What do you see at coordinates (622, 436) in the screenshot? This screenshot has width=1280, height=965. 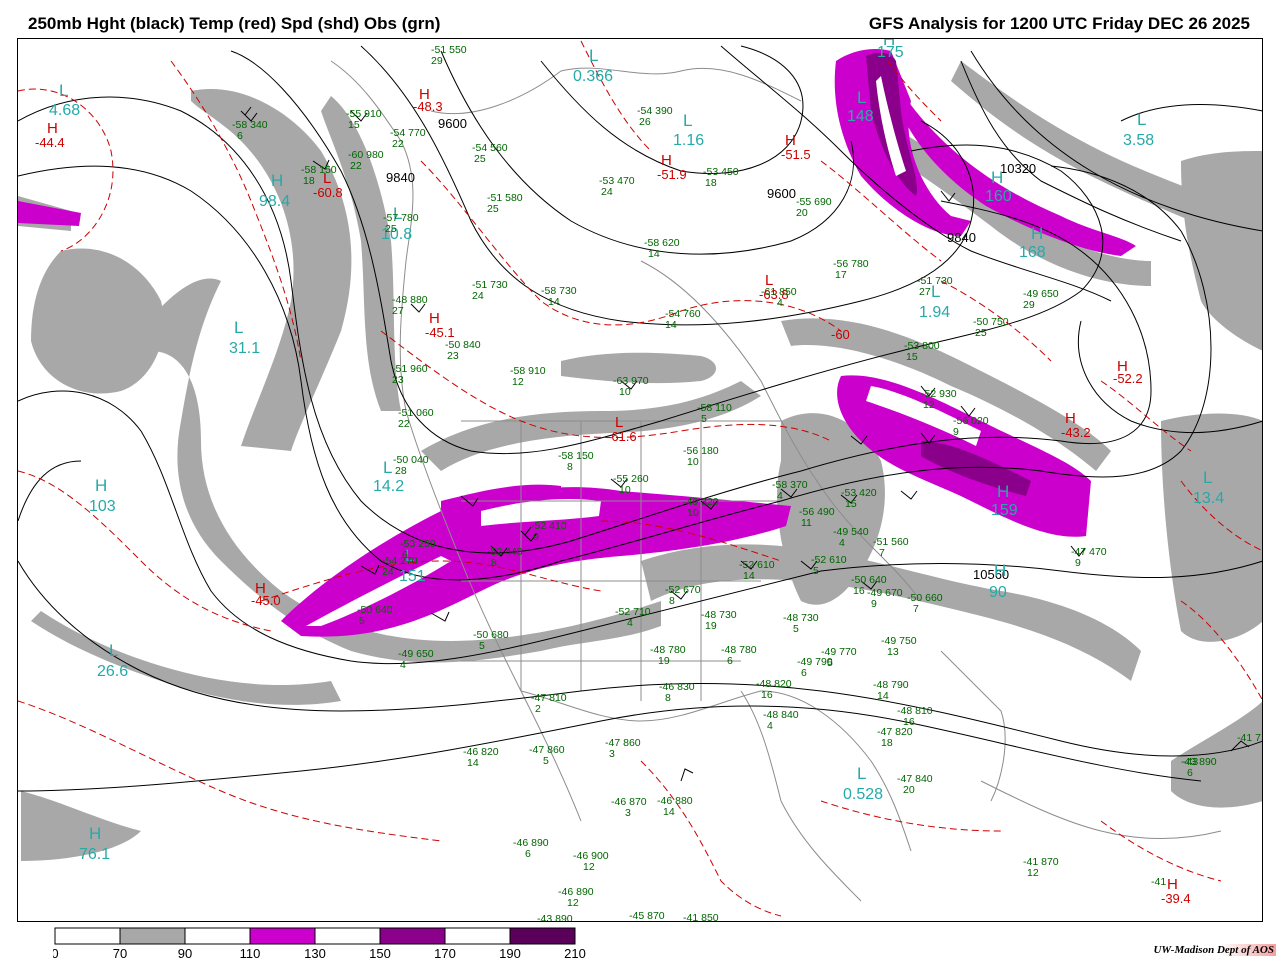 I see `svg-text: -61.6` at bounding box center [622, 436].